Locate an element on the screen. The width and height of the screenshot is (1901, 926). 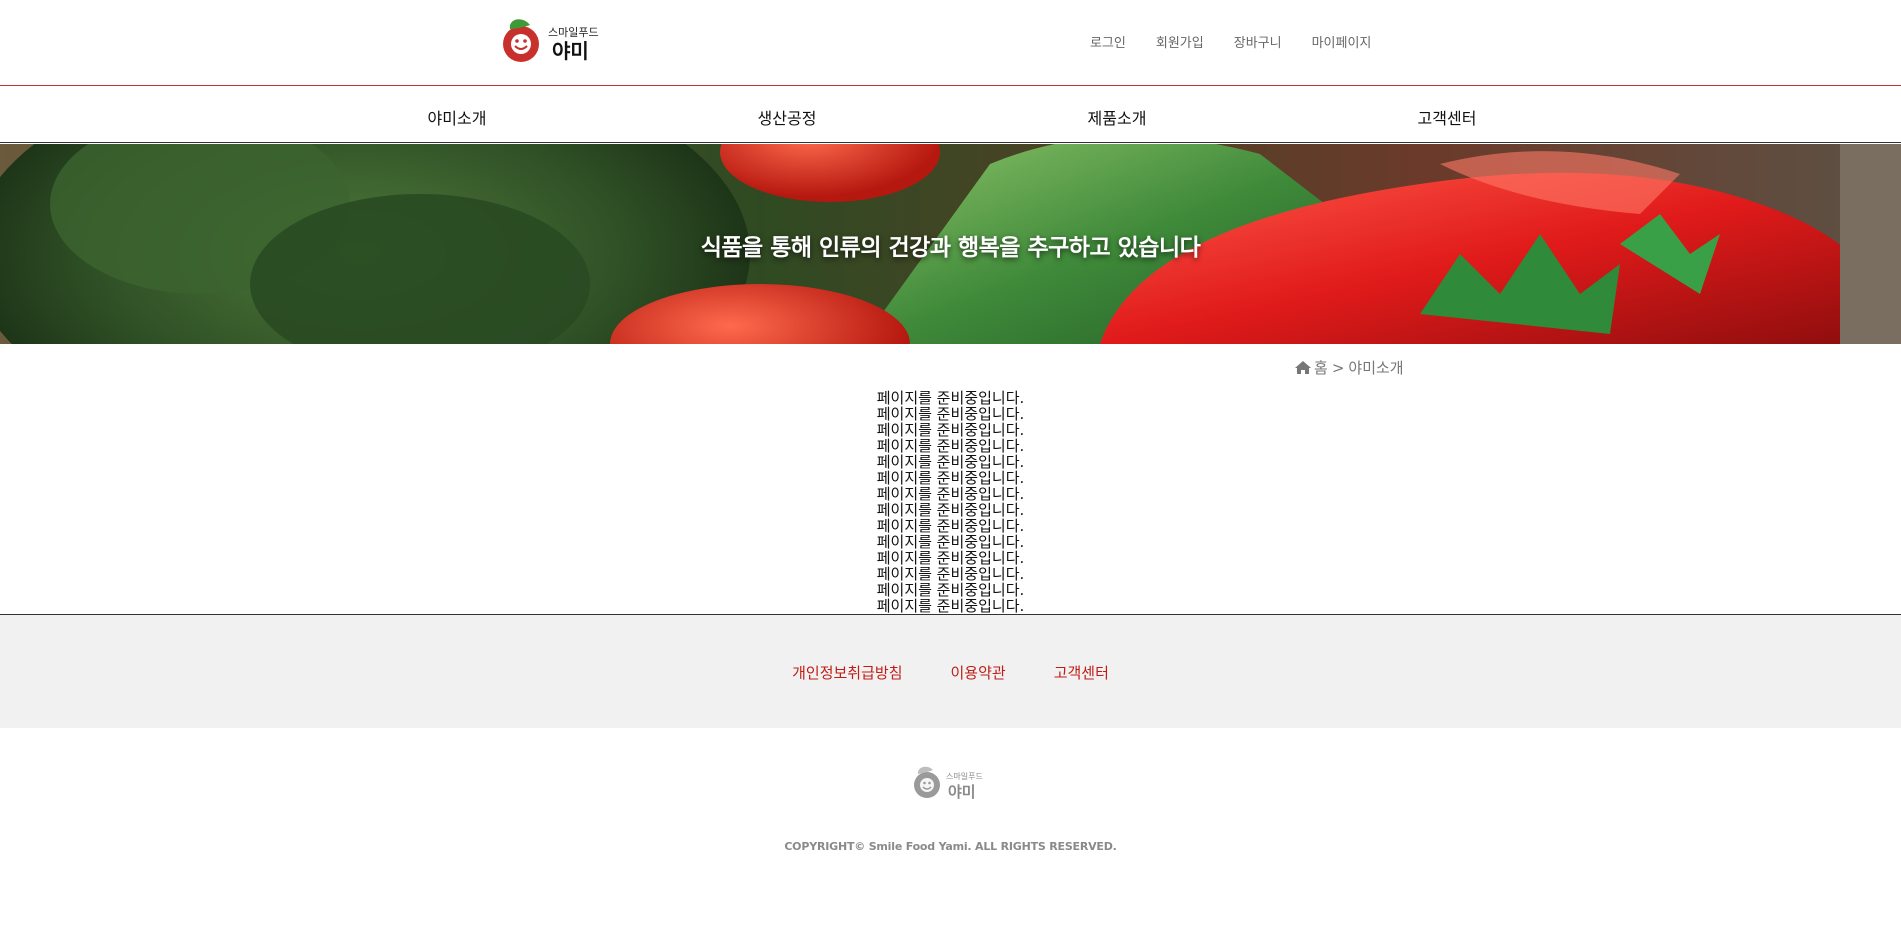
footer-support-link: 고객센터 is located at coordinates (1081, 672).